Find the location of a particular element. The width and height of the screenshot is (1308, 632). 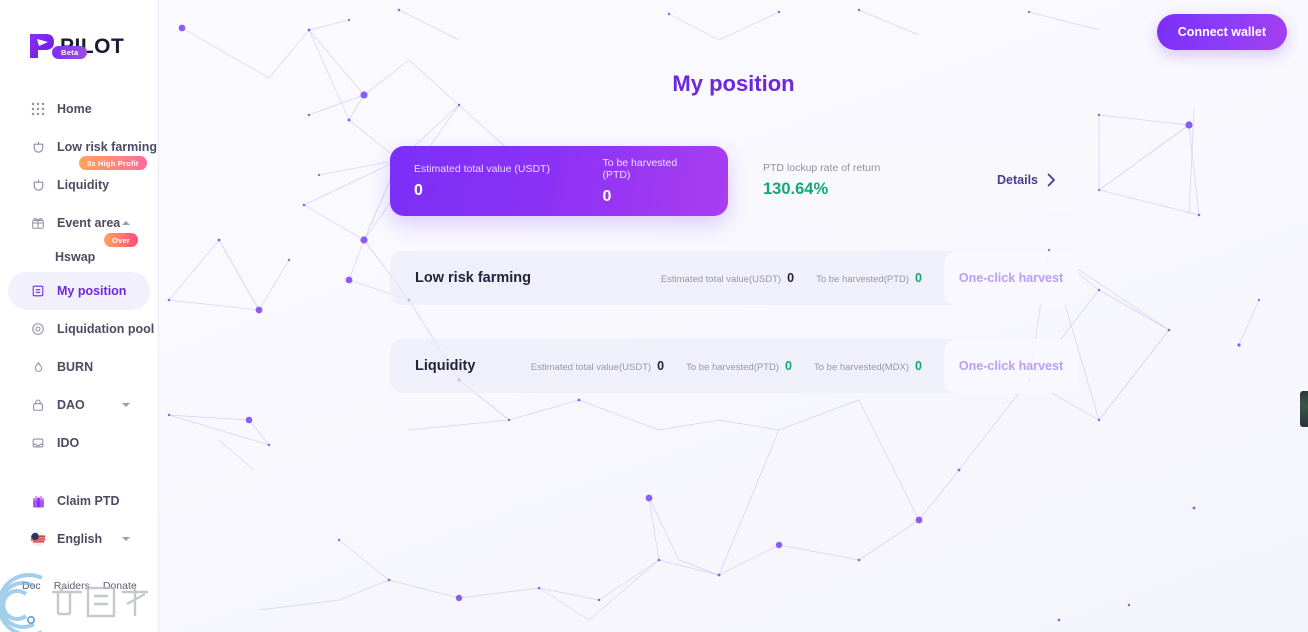

pool-stat: To be harvested(MDX) 0 is located at coordinates (868, 366).